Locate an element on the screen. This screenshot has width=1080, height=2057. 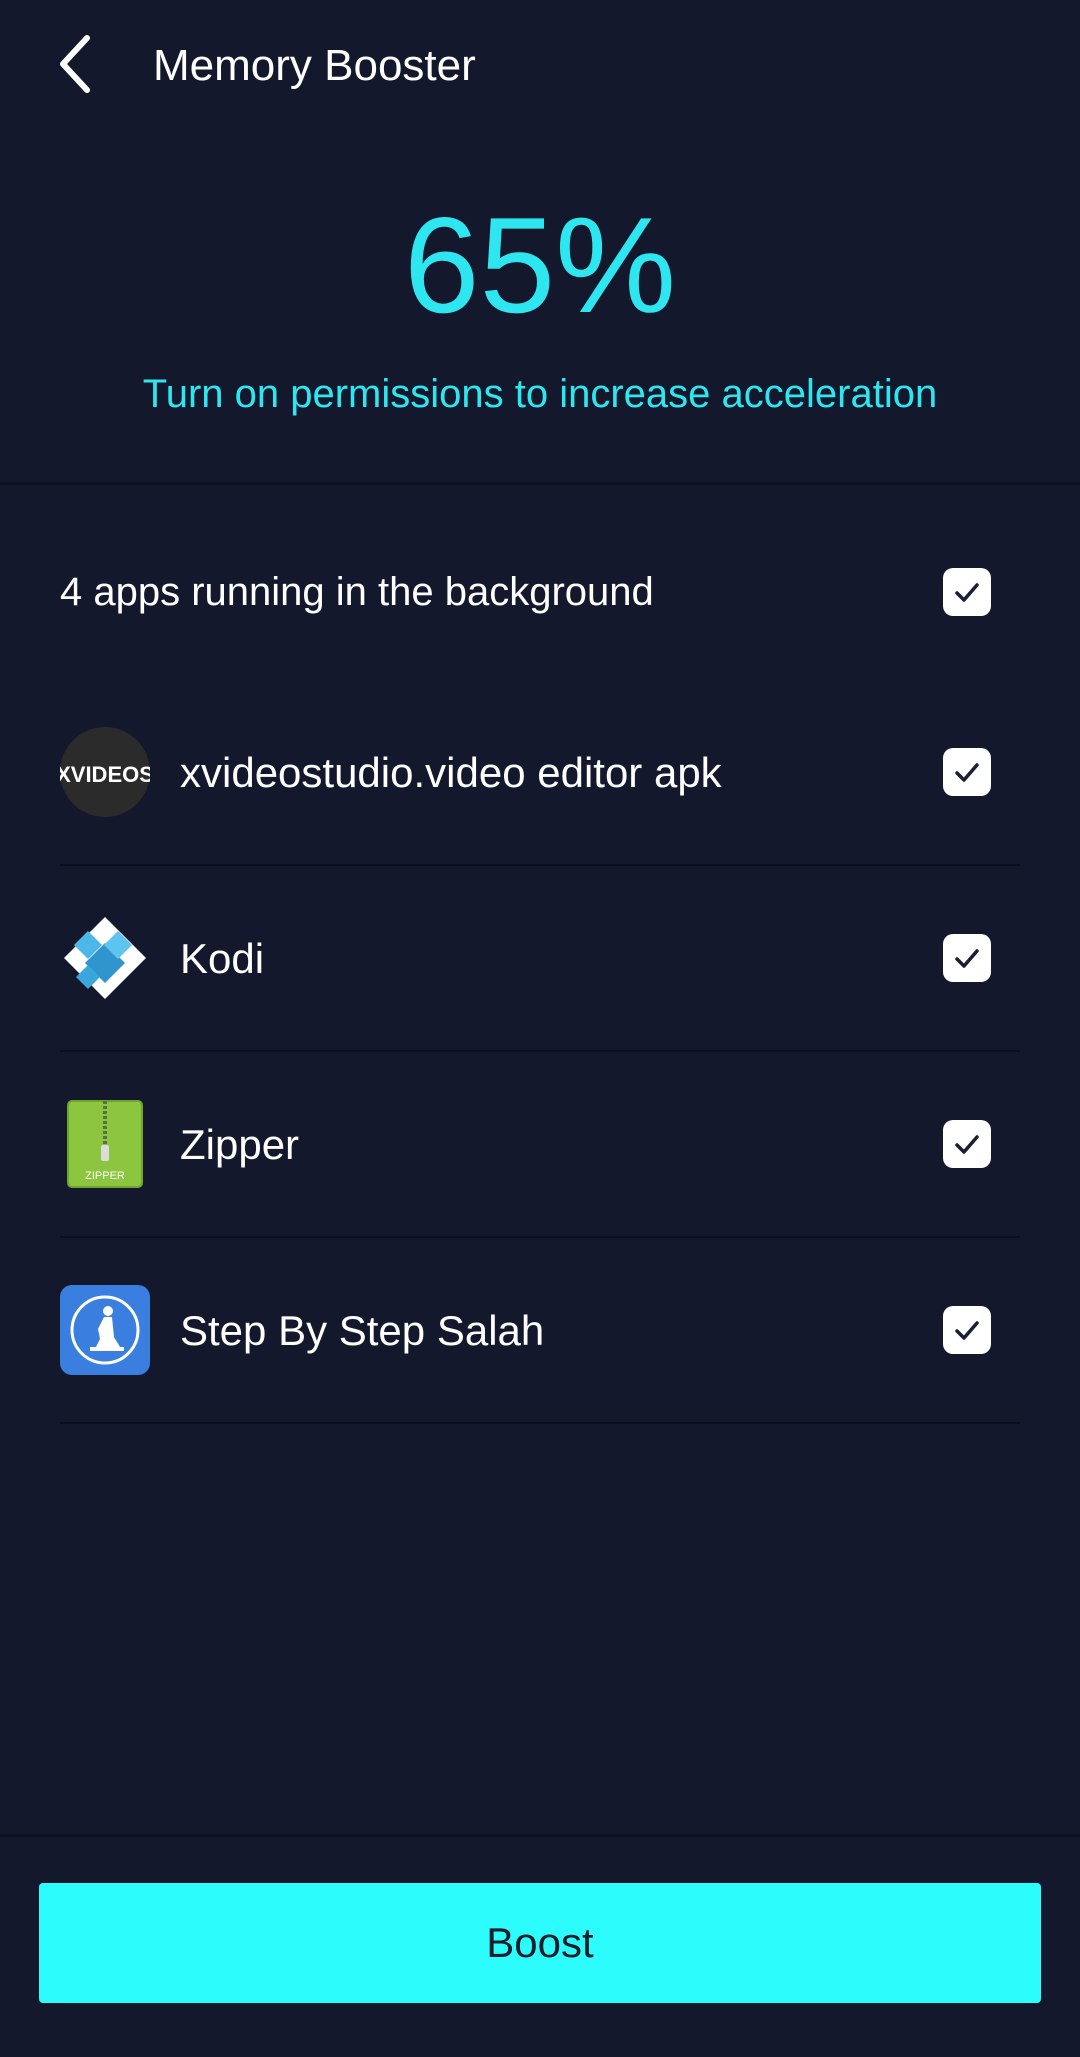
kodi-icon is located at coordinates (105, 958).